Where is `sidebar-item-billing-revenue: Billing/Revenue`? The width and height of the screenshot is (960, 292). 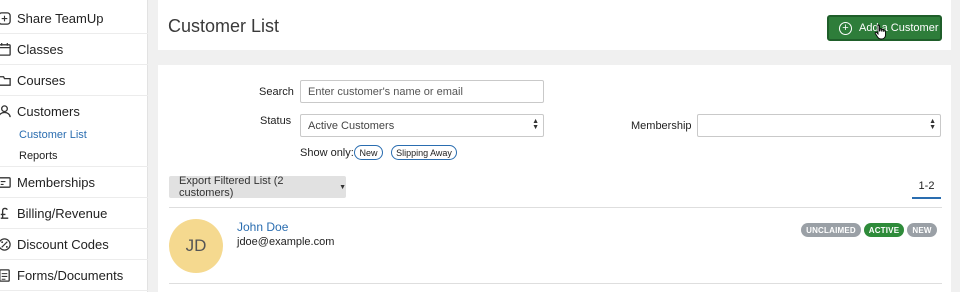 sidebar-item-billing-revenue: Billing/Revenue is located at coordinates (74, 213).